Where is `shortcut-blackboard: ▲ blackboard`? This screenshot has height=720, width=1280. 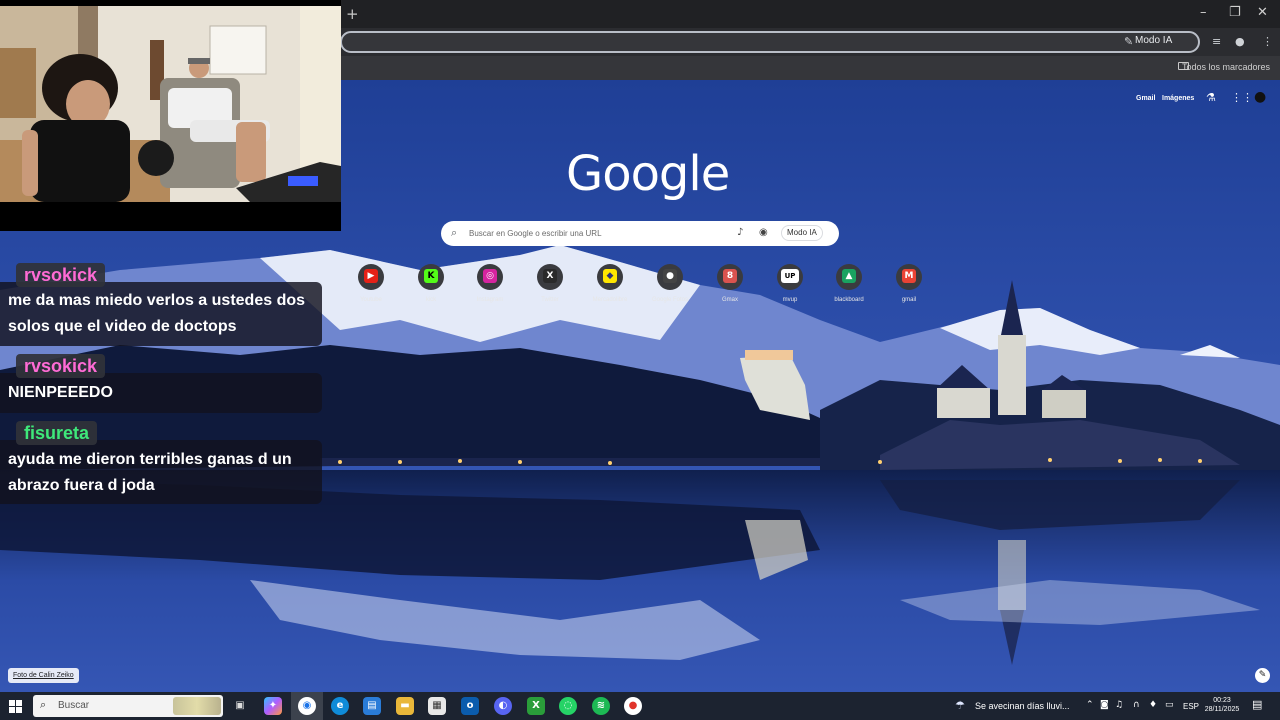 shortcut-blackboard: ▲ blackboard is located at coordinates (849, 283).